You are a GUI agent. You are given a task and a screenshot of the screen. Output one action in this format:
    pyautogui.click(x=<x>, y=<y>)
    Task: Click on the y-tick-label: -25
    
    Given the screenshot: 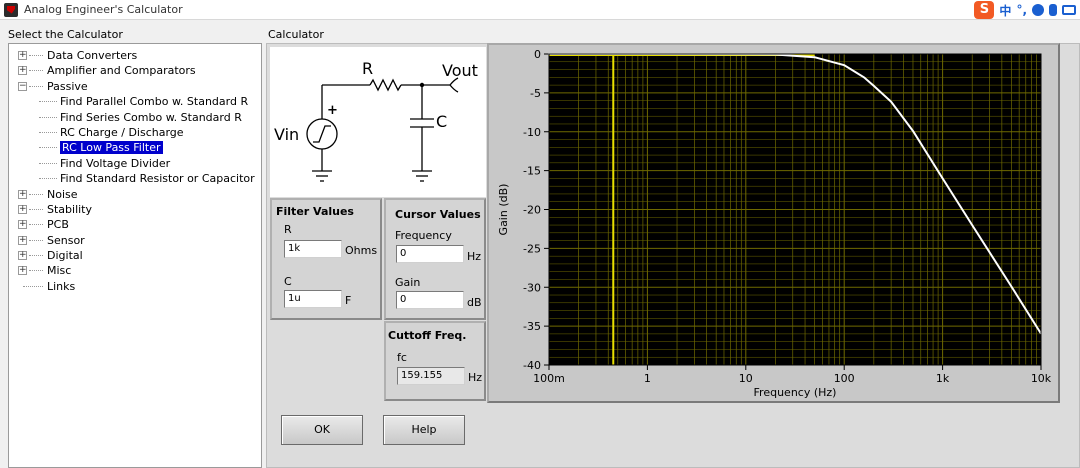 What is the action you would take?
    pyautogui.click(x=532, y=248)
    